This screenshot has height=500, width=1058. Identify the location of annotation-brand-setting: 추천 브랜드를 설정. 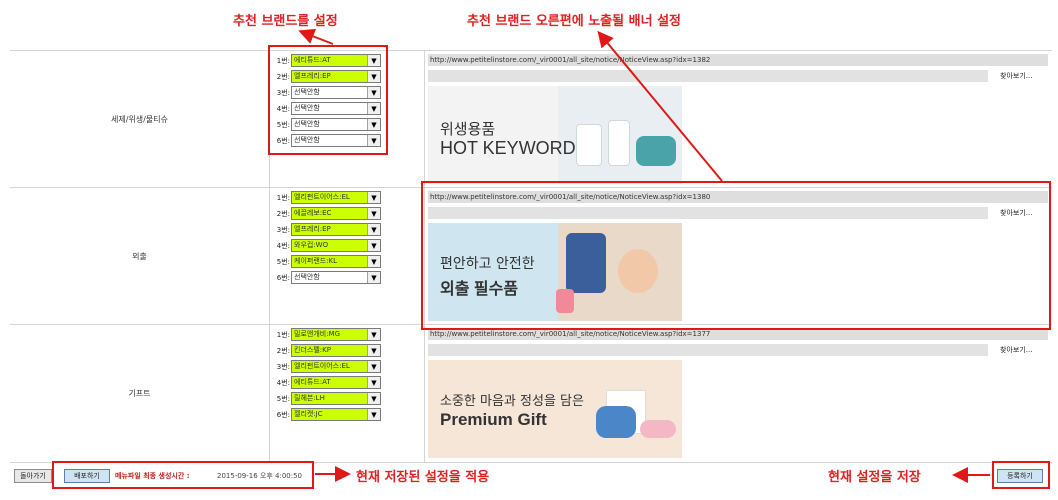
(285, 21).